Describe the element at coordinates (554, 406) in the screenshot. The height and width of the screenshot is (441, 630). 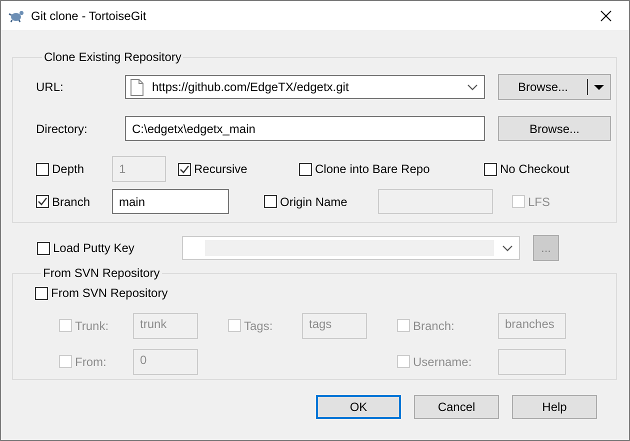
I see `dialog-button: Help` at that location.